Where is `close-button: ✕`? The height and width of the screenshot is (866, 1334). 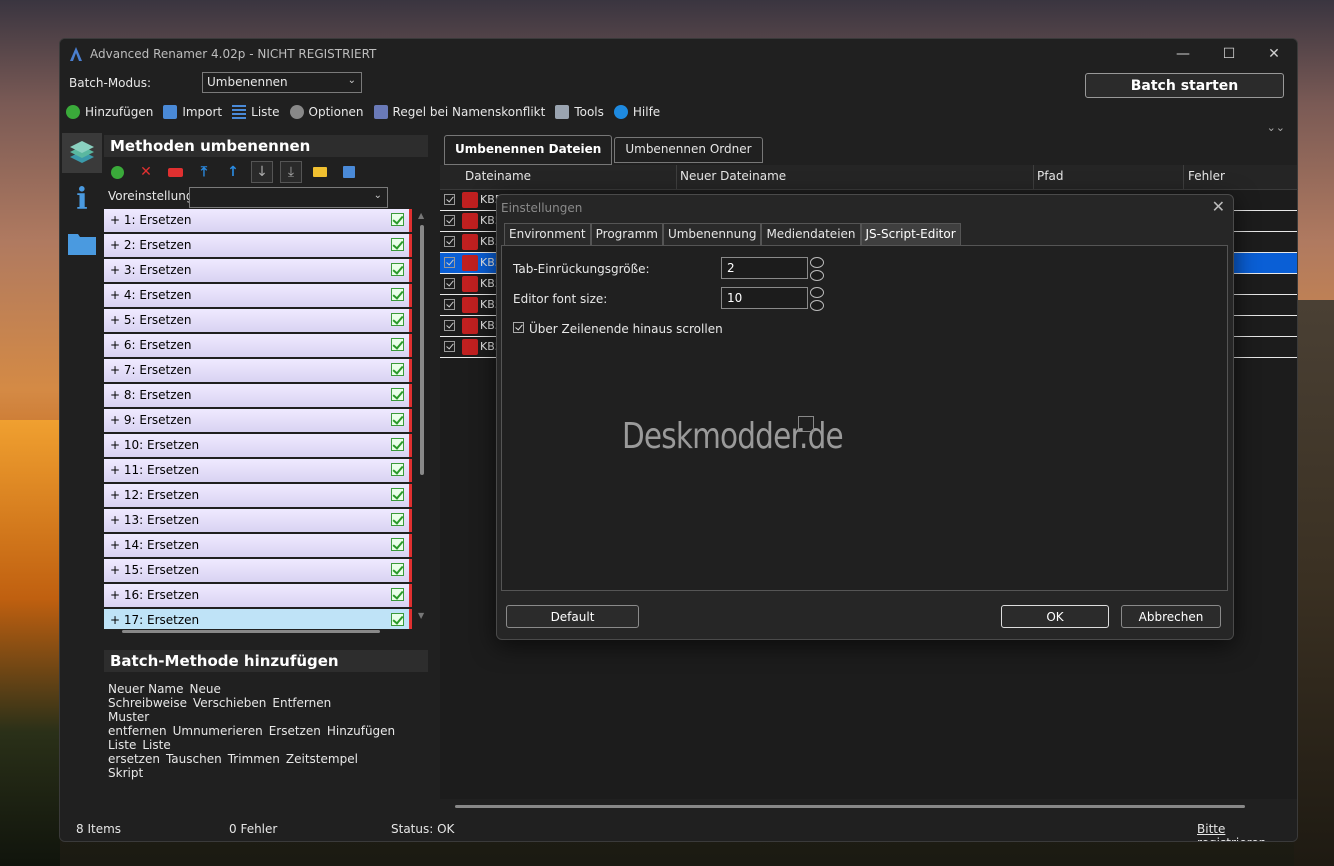 close-button: ✕ is located at coordinates (1274, 54).